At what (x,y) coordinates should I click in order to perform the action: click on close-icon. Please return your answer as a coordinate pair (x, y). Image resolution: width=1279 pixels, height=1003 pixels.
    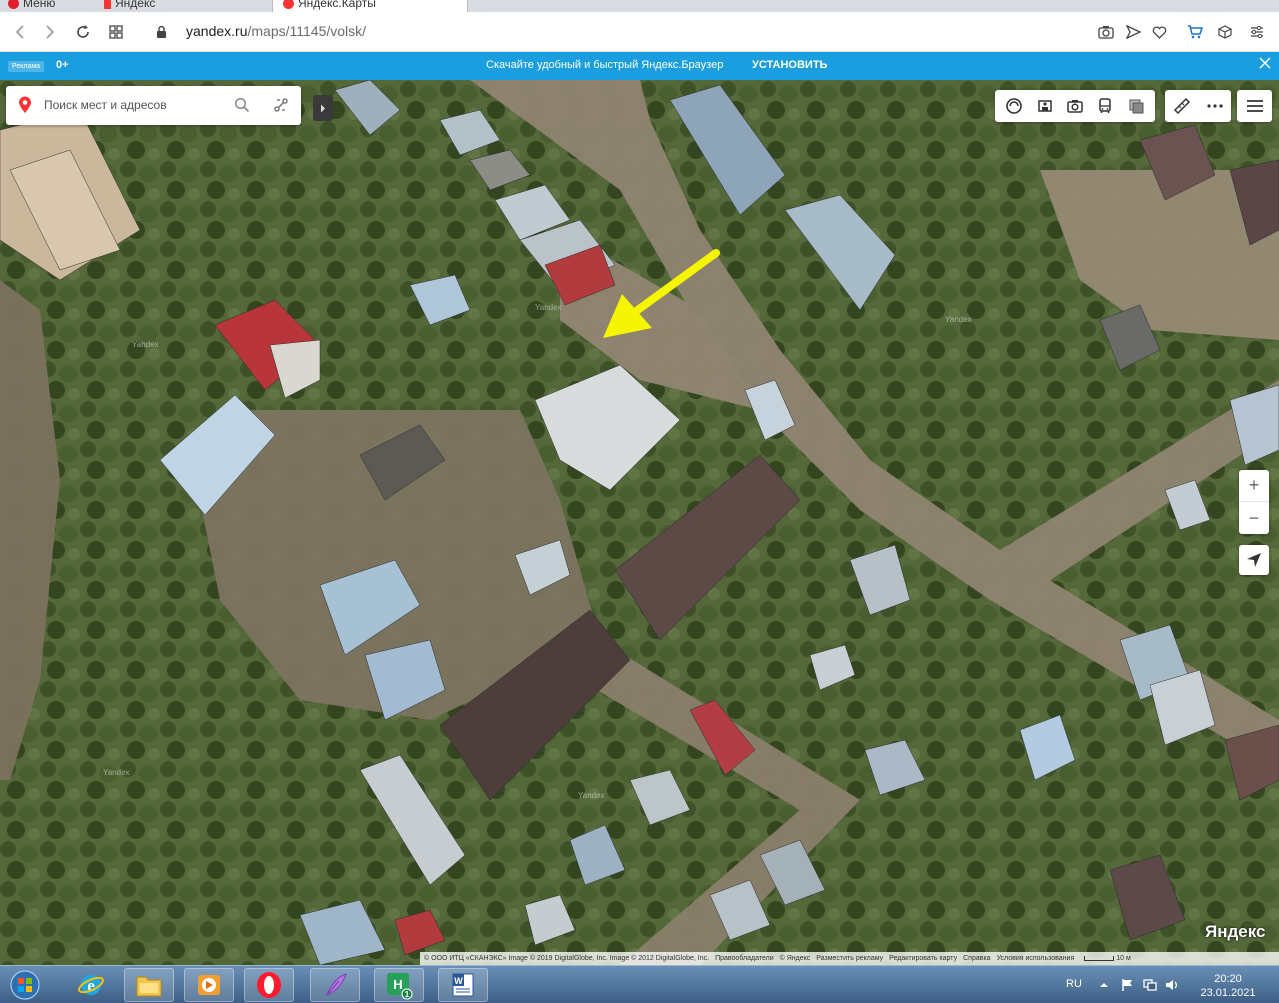
    Looking at the image, I should click on (1265, 63).